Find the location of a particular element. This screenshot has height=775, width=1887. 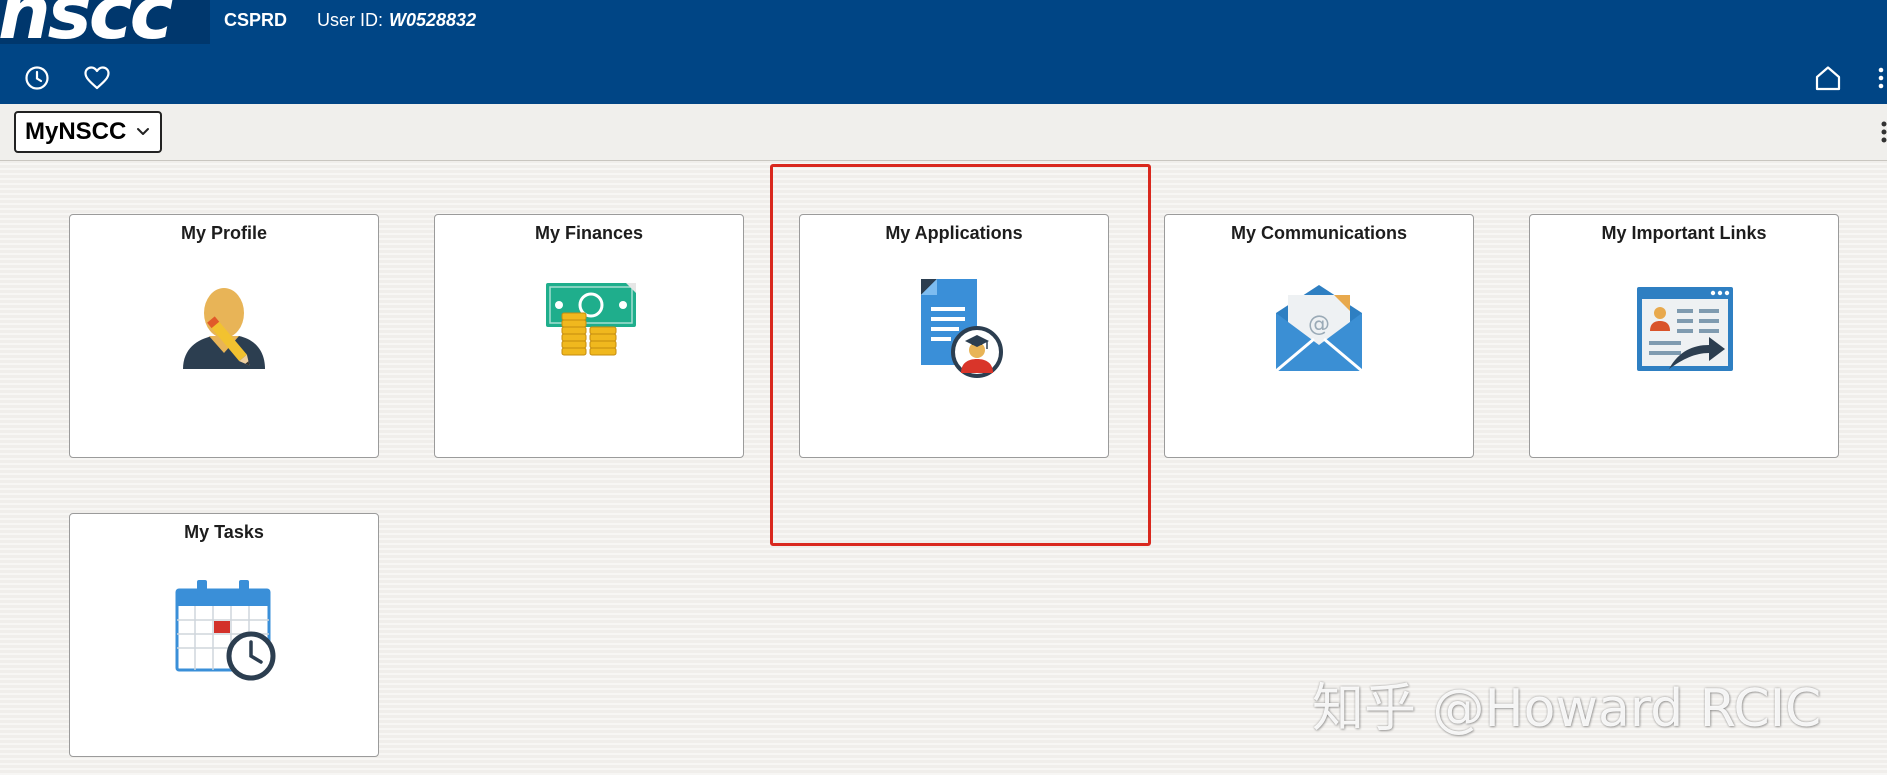

tile-my-tasks: My Tasks is located at coordinates (224, 635).